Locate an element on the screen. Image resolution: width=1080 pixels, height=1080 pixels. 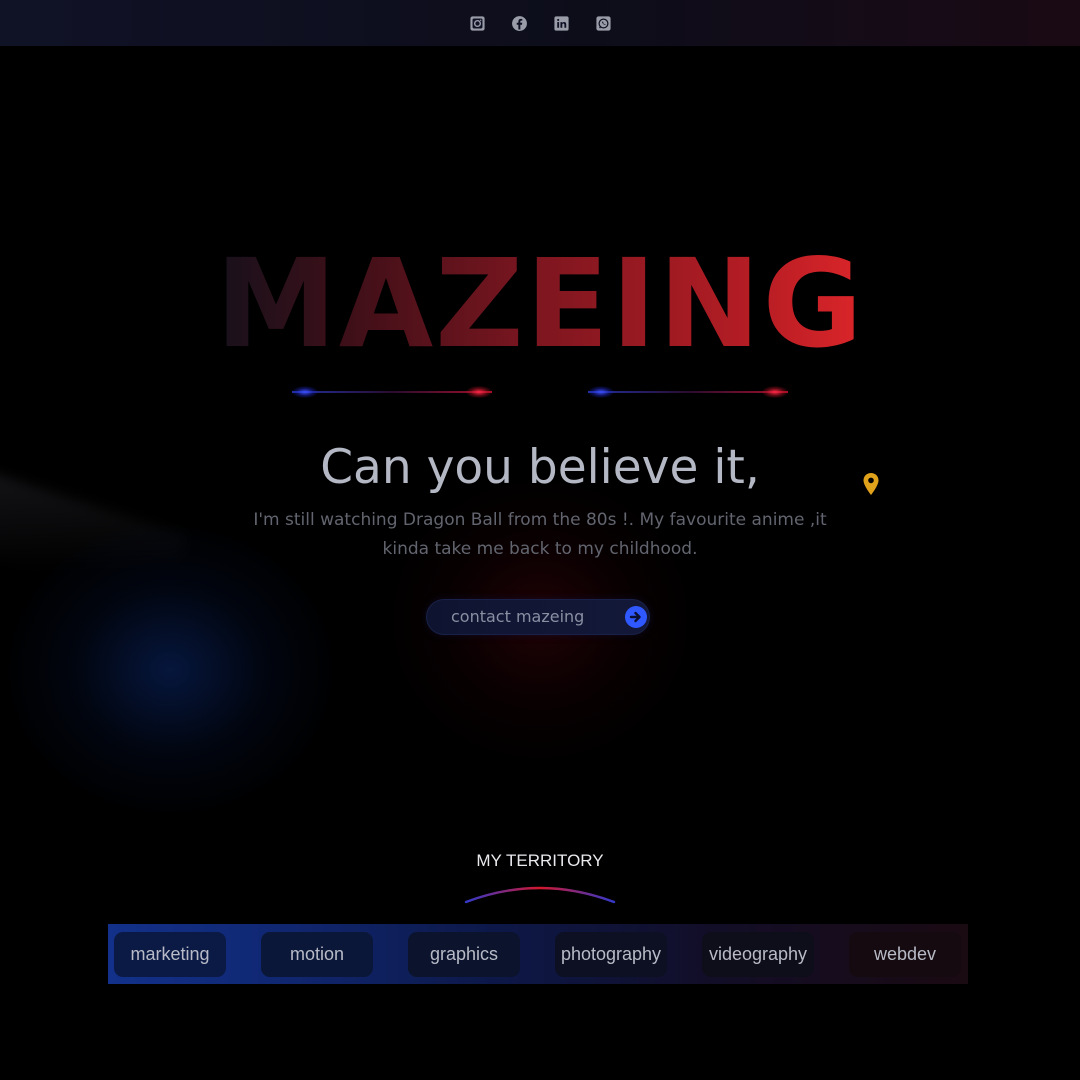
service-chip-photography: photography is located at coordinates (611, 954).